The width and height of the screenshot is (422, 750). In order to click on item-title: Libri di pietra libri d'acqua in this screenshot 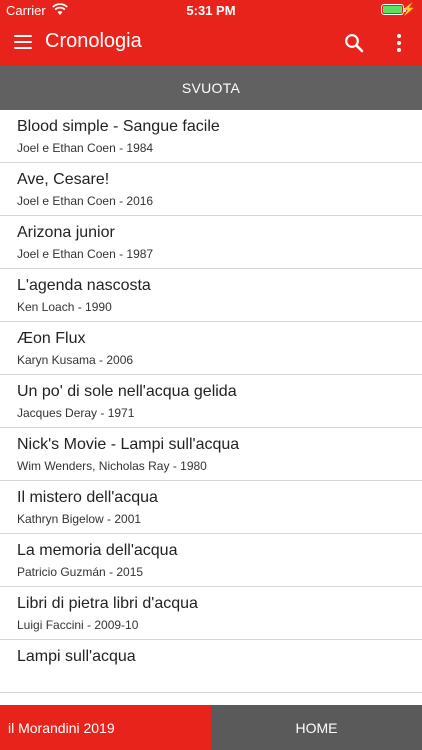, I will do `click(107, 603)`.